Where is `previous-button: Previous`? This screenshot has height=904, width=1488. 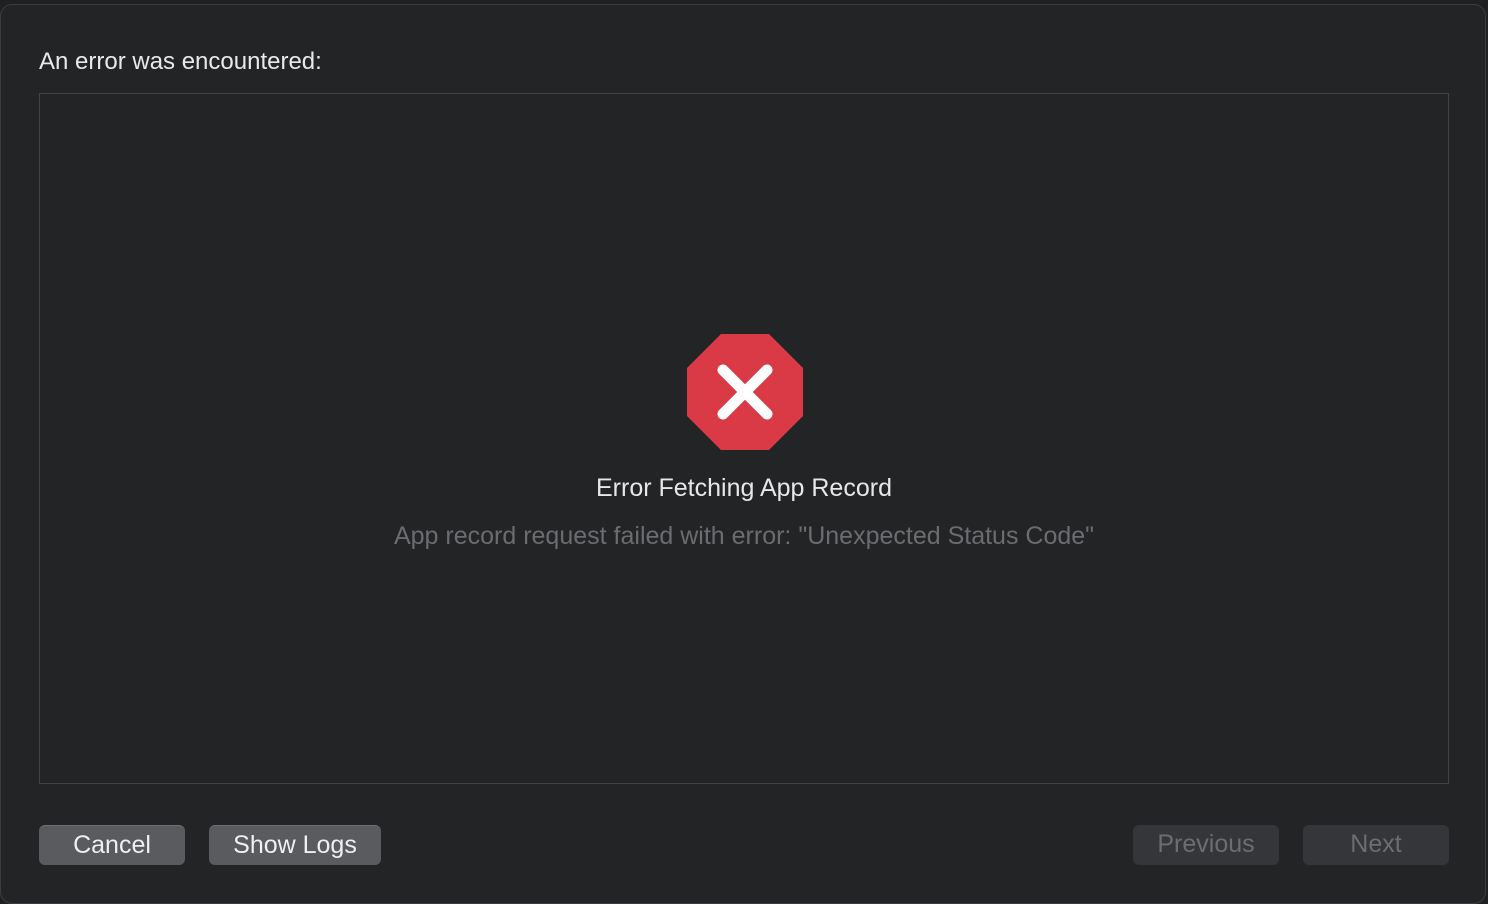
previous-button: Previous is located at coordinates (1206, 845).